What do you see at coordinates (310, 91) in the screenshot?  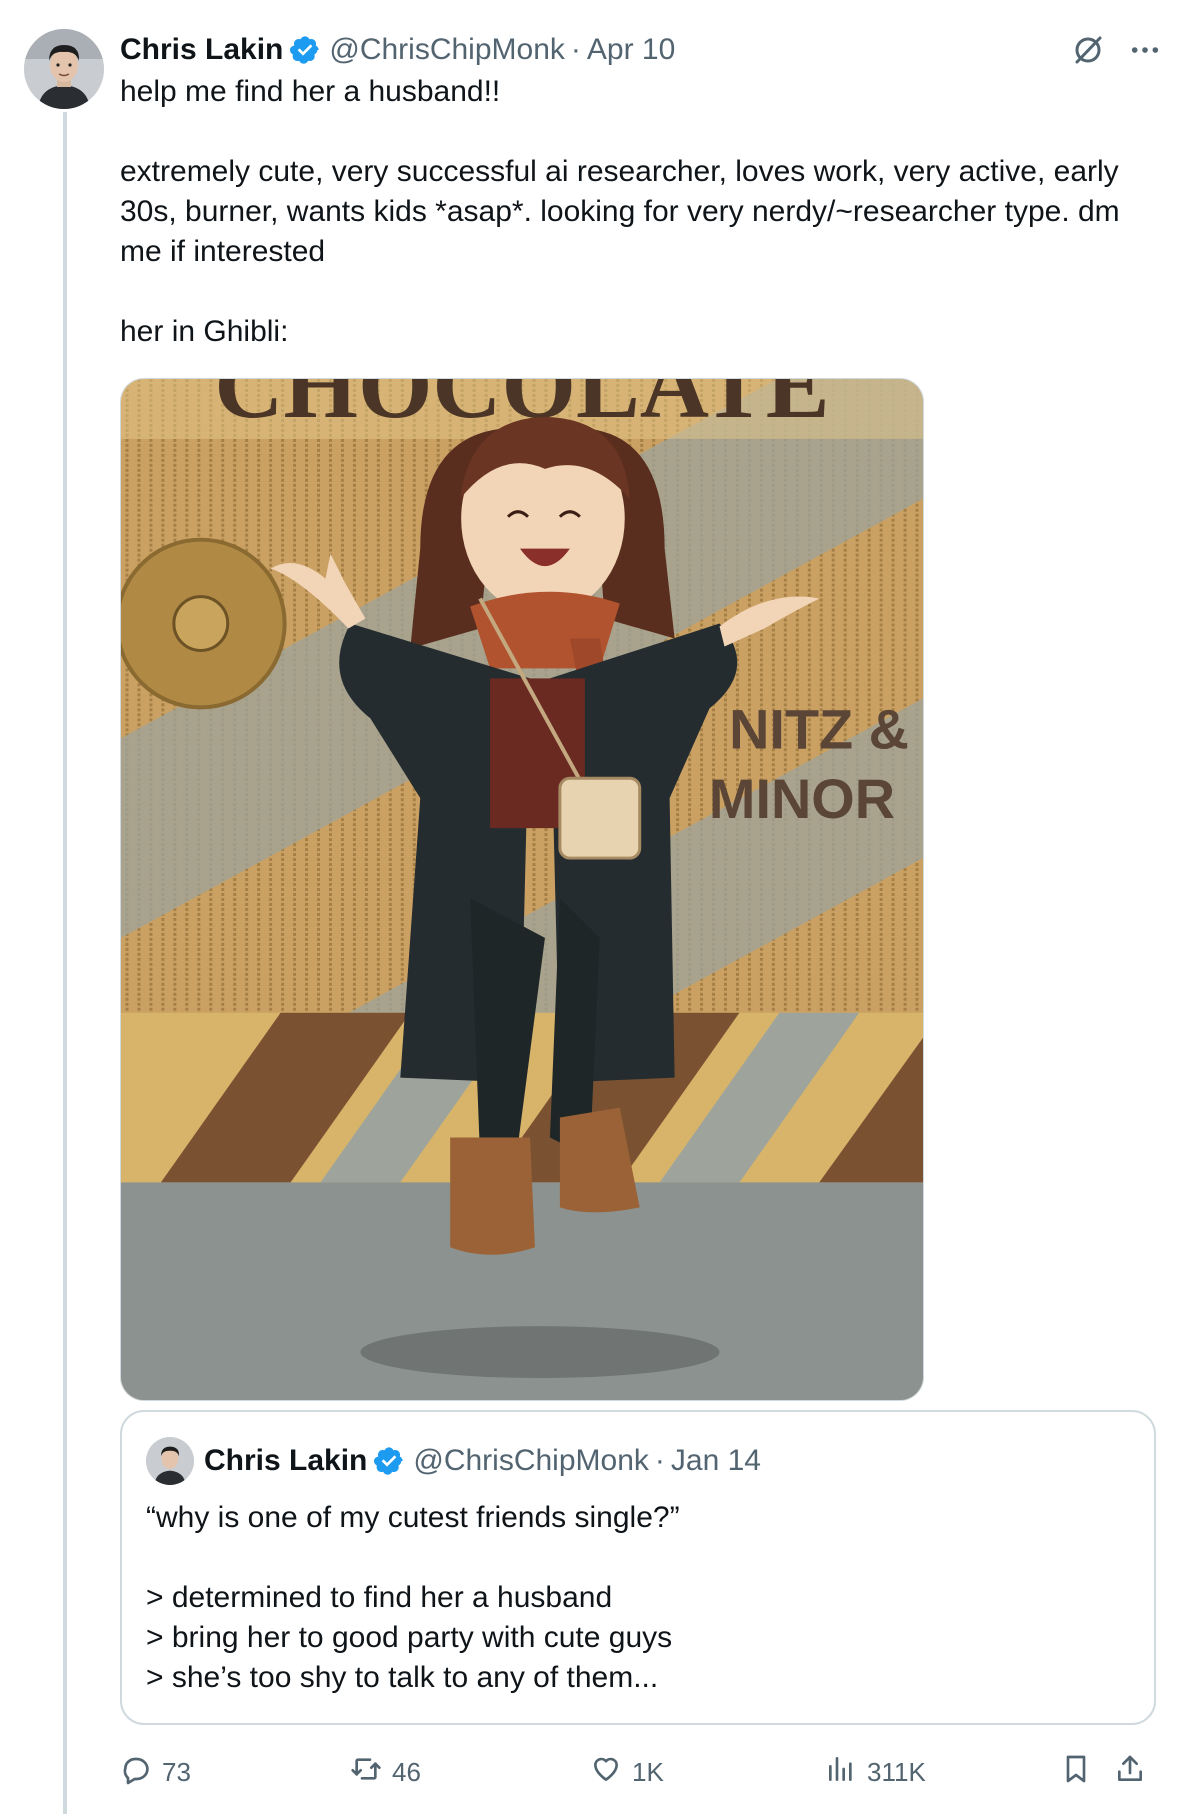 I see `tweet-line: help me find her a husband!!` at bounding box center [310, 91].